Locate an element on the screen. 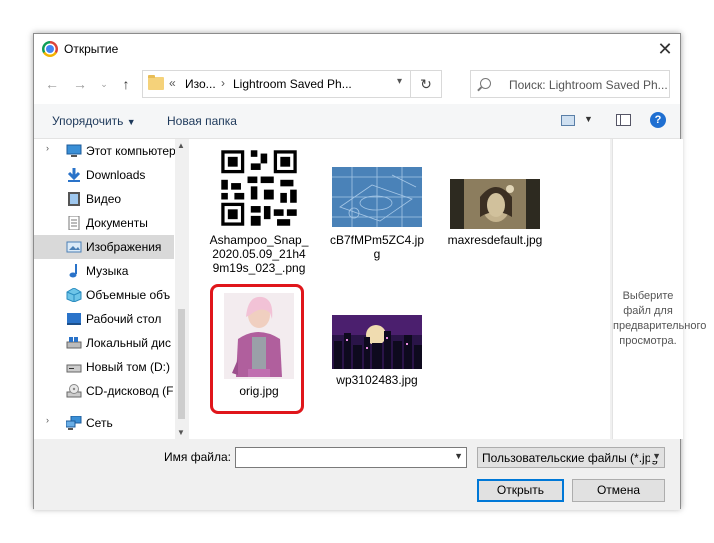 The image size is (714, 543). sidebar-item-desktop: Рабочий стол is located at coordinates (104, 319).